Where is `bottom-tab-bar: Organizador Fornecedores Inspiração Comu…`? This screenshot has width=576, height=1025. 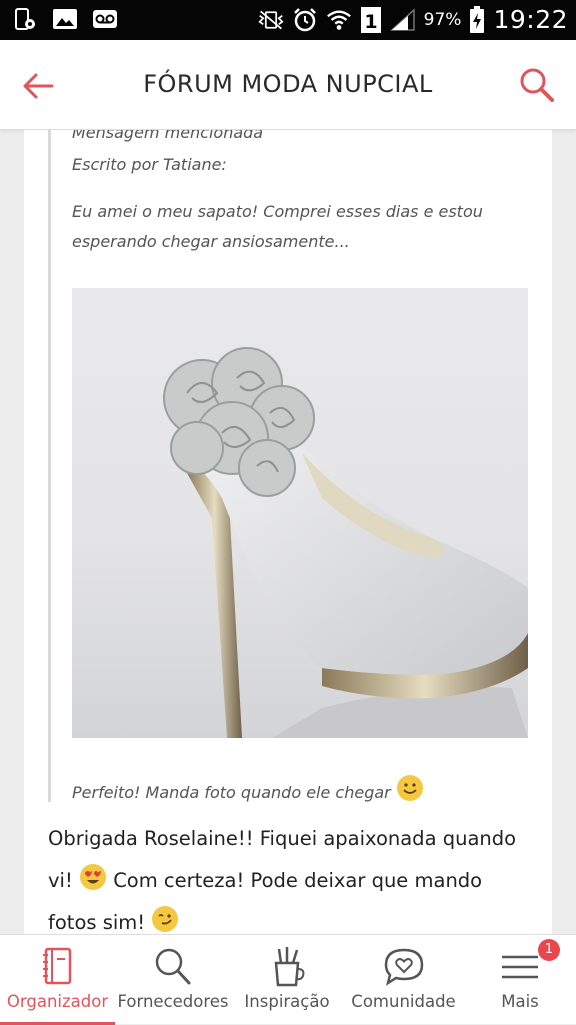
bottom-tab-bar: Organizador Fornecedores Inspiração Comu… is located at coordinates (288, 979).